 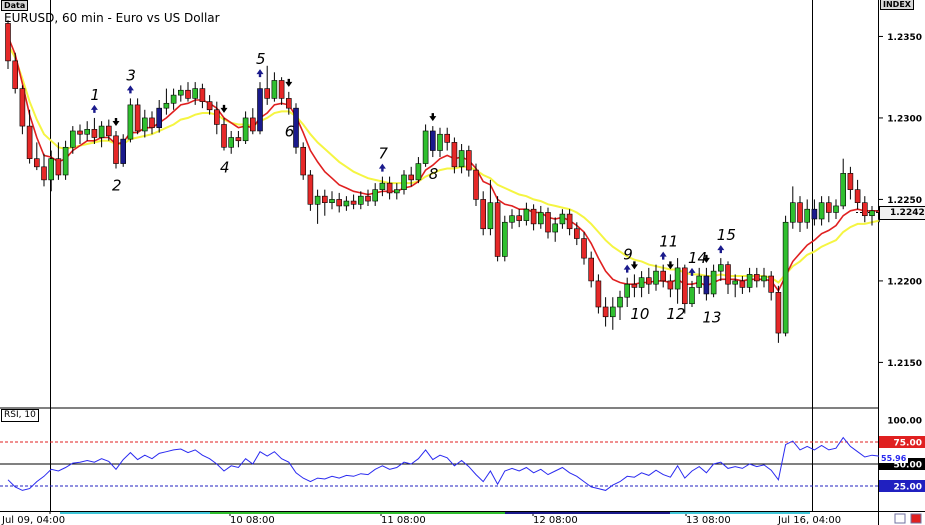 I want to click on marker-label: 11, so click(x=668, y=242).